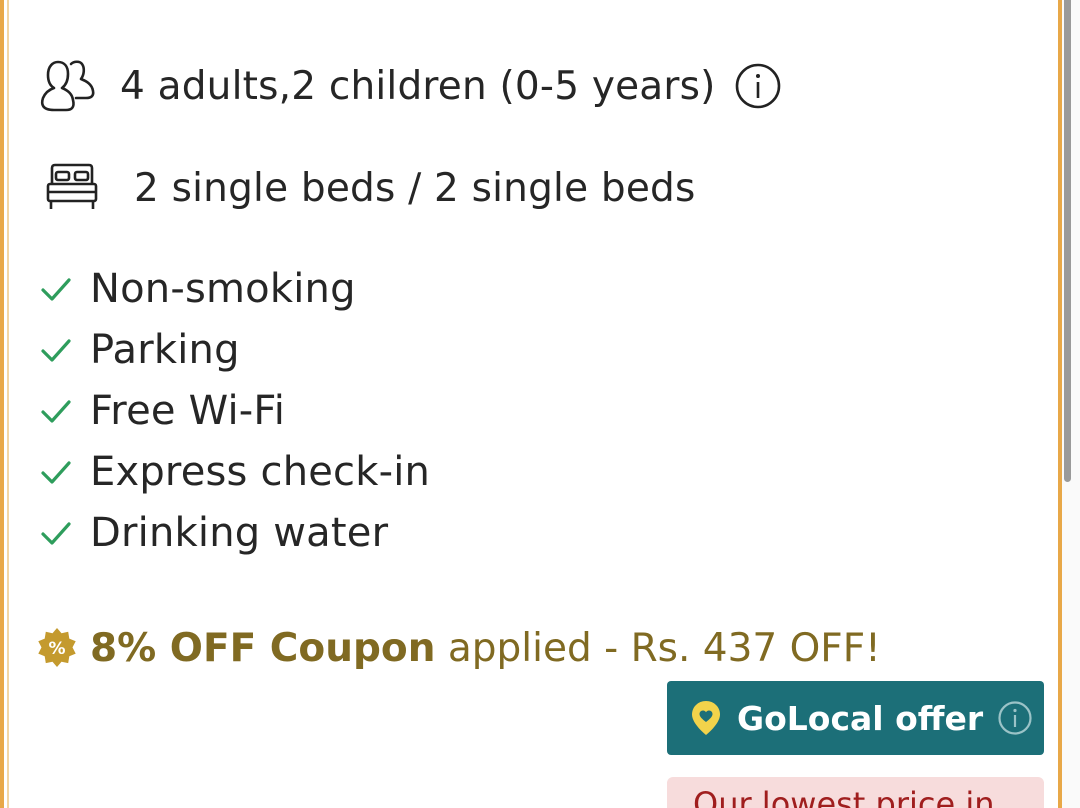  I want to click on lowest-price-text: Our lowest price in, so click(844, 796).